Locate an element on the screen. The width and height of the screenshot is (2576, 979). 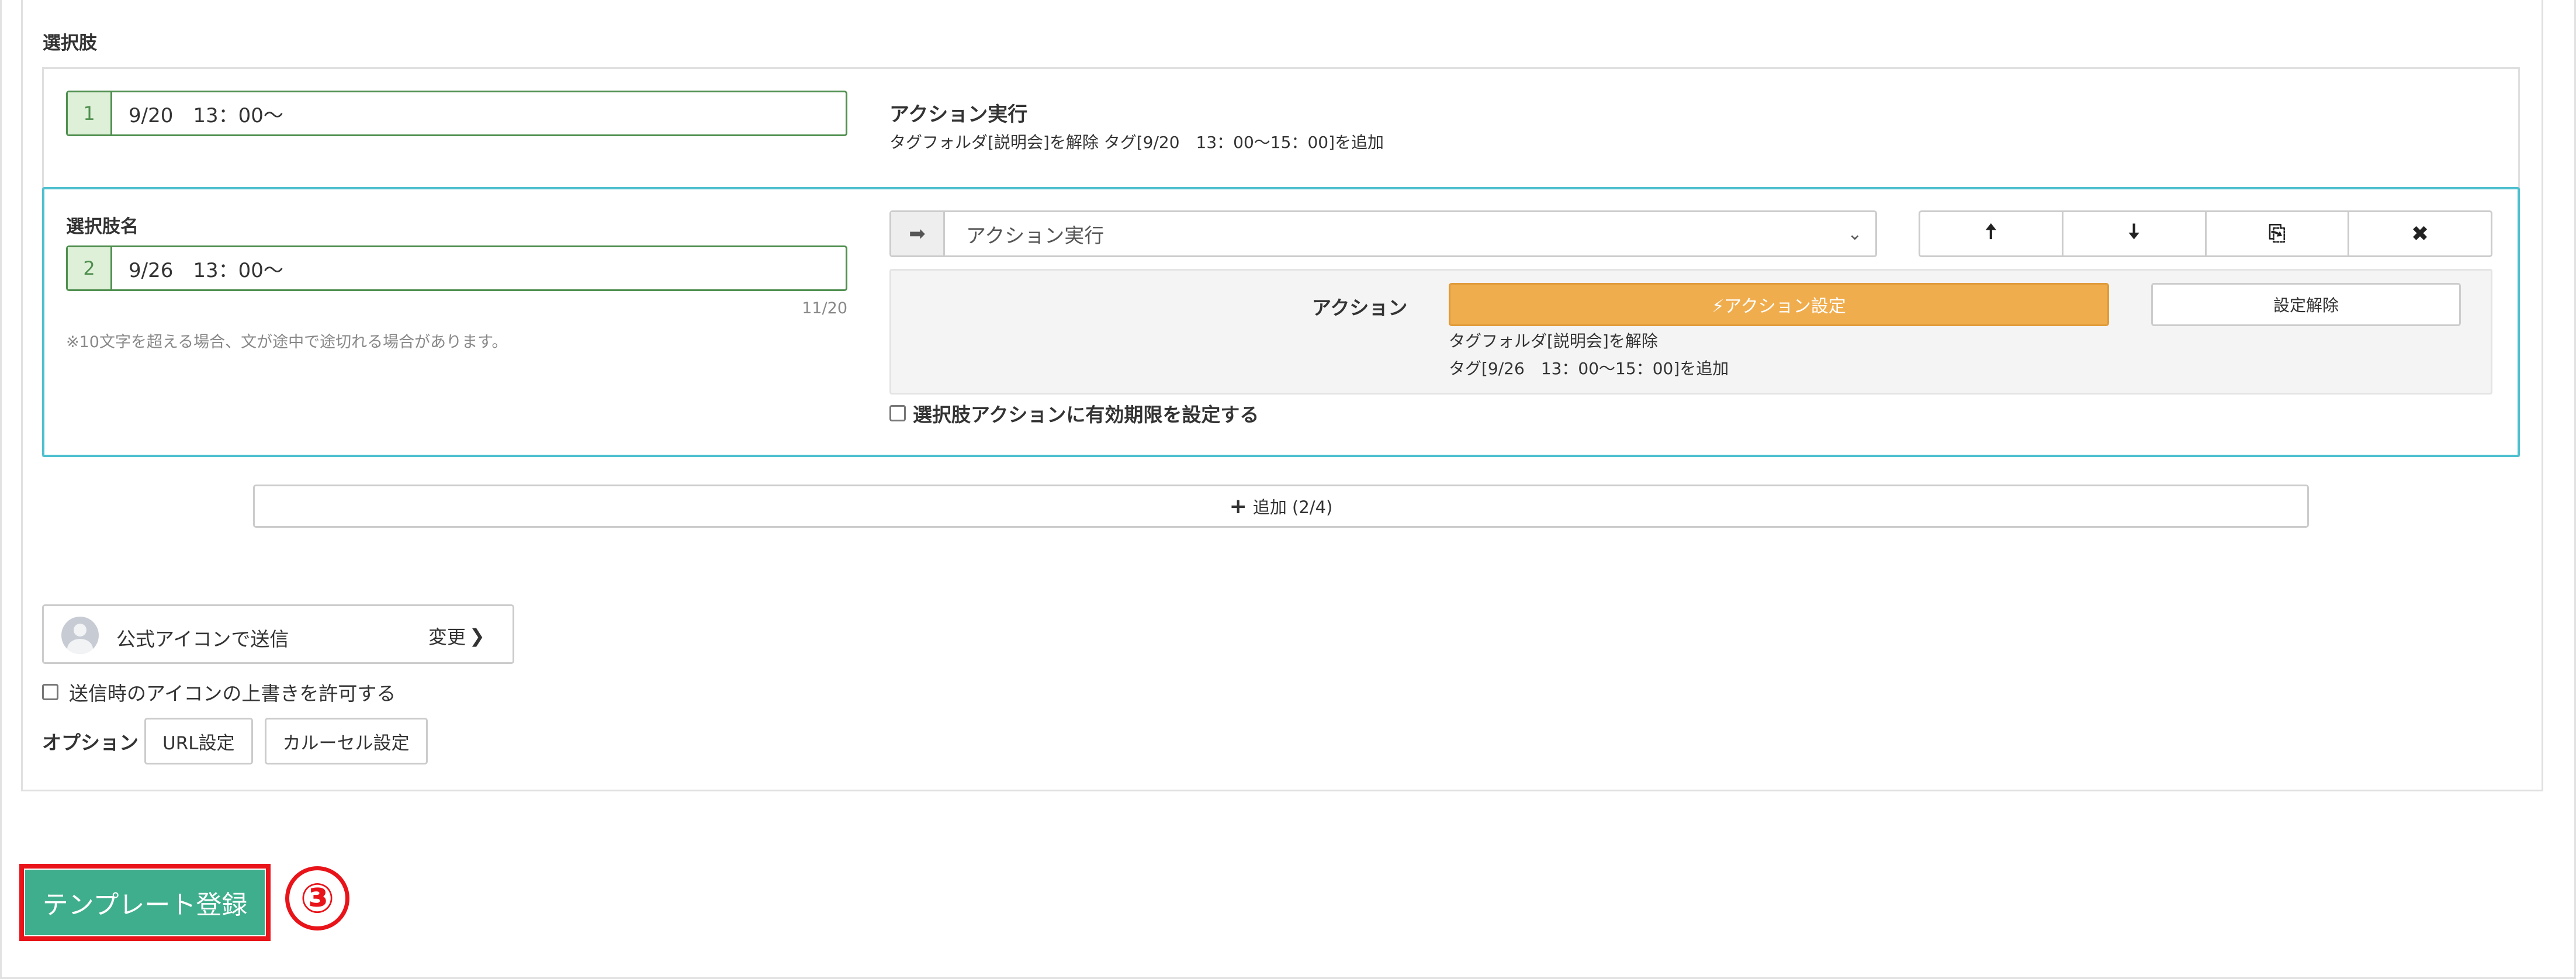
choice-1-field: 1 9/20 13：00～ is located at coordinates (456, 113).